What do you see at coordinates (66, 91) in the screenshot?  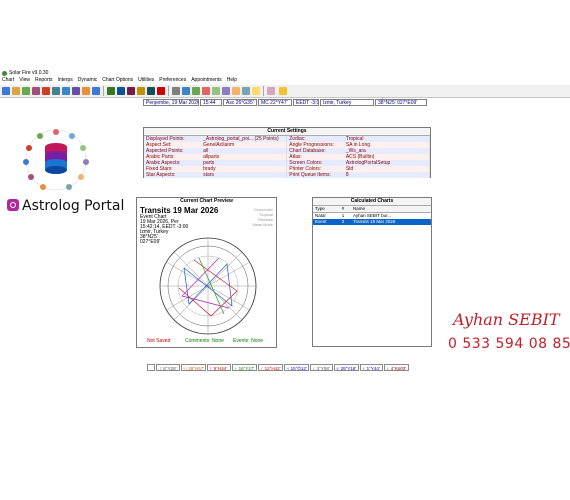 I see `print-icon` at bounding box center [66, 91].